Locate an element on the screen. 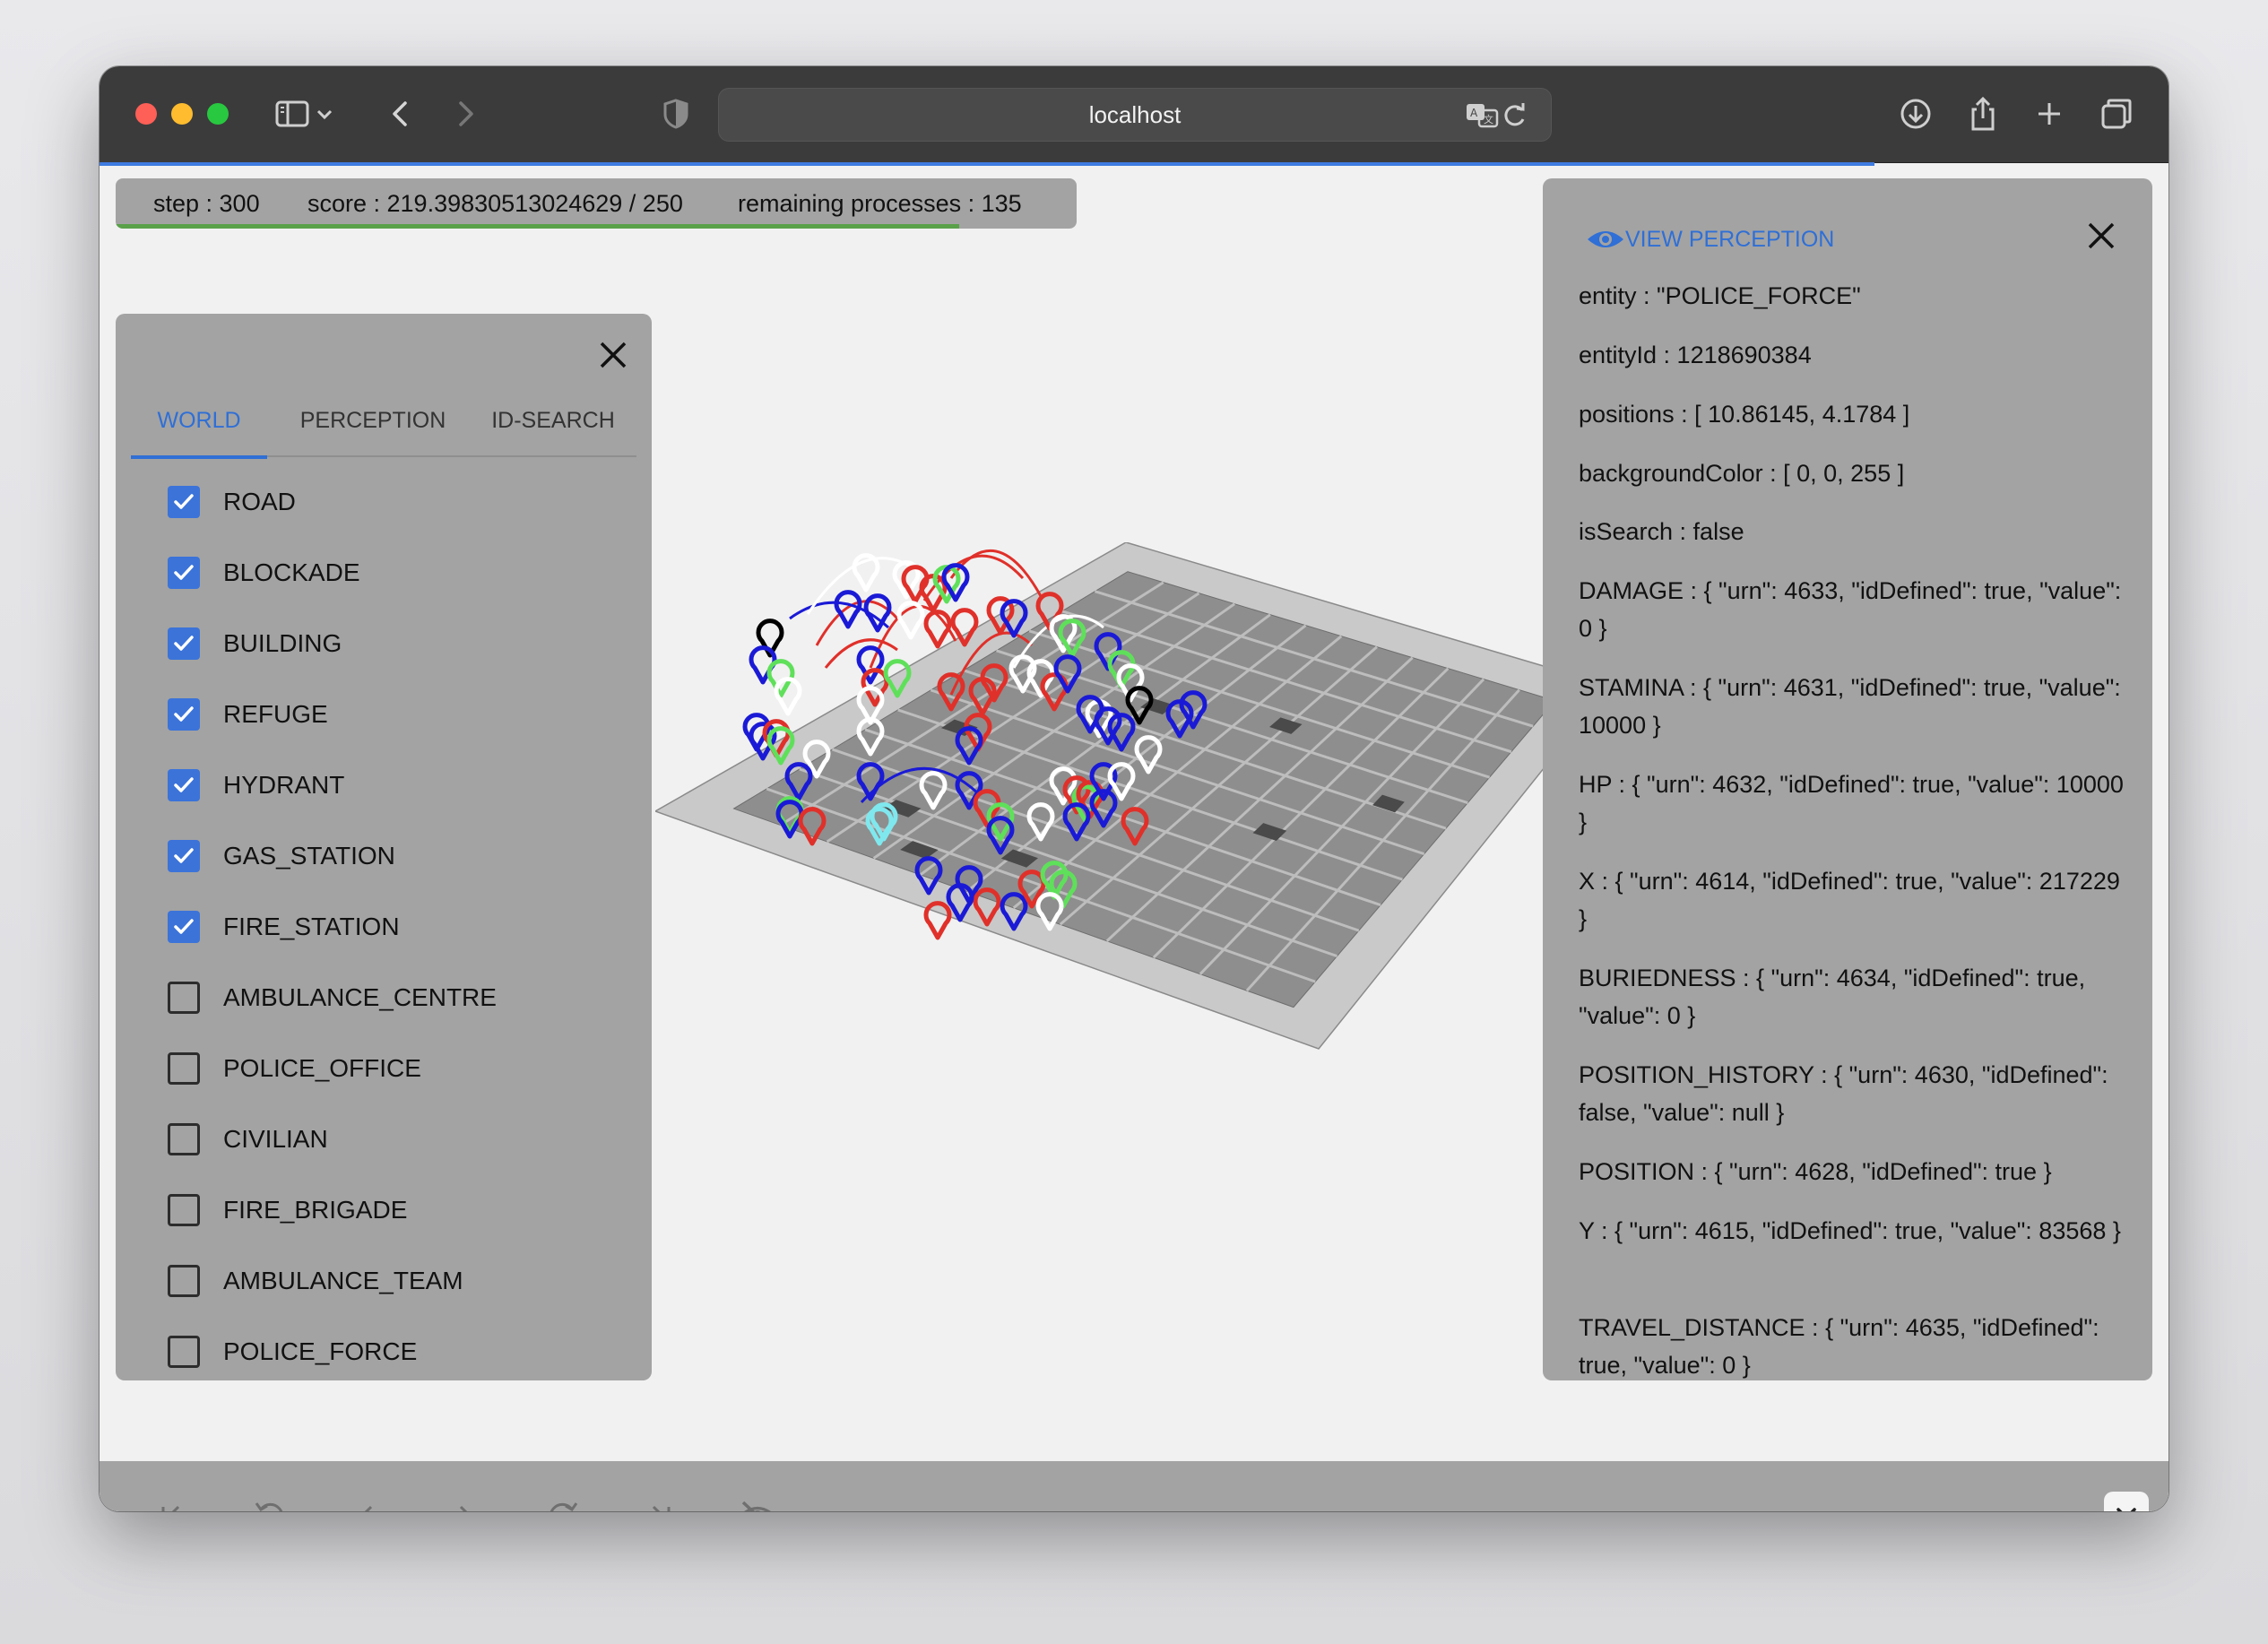  browser-toolbar: localhost A文 is located at coordinates (1134, 115).